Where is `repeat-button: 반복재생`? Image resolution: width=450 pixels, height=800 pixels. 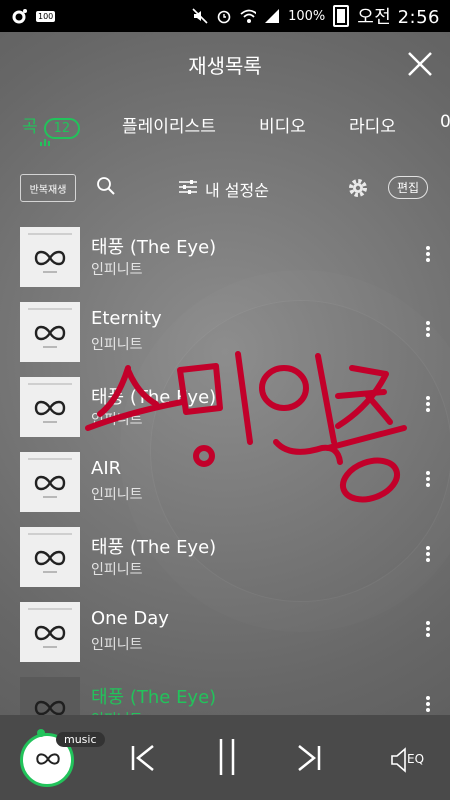
repeat-button: 반복재생 is located at coordinates (48, 188).